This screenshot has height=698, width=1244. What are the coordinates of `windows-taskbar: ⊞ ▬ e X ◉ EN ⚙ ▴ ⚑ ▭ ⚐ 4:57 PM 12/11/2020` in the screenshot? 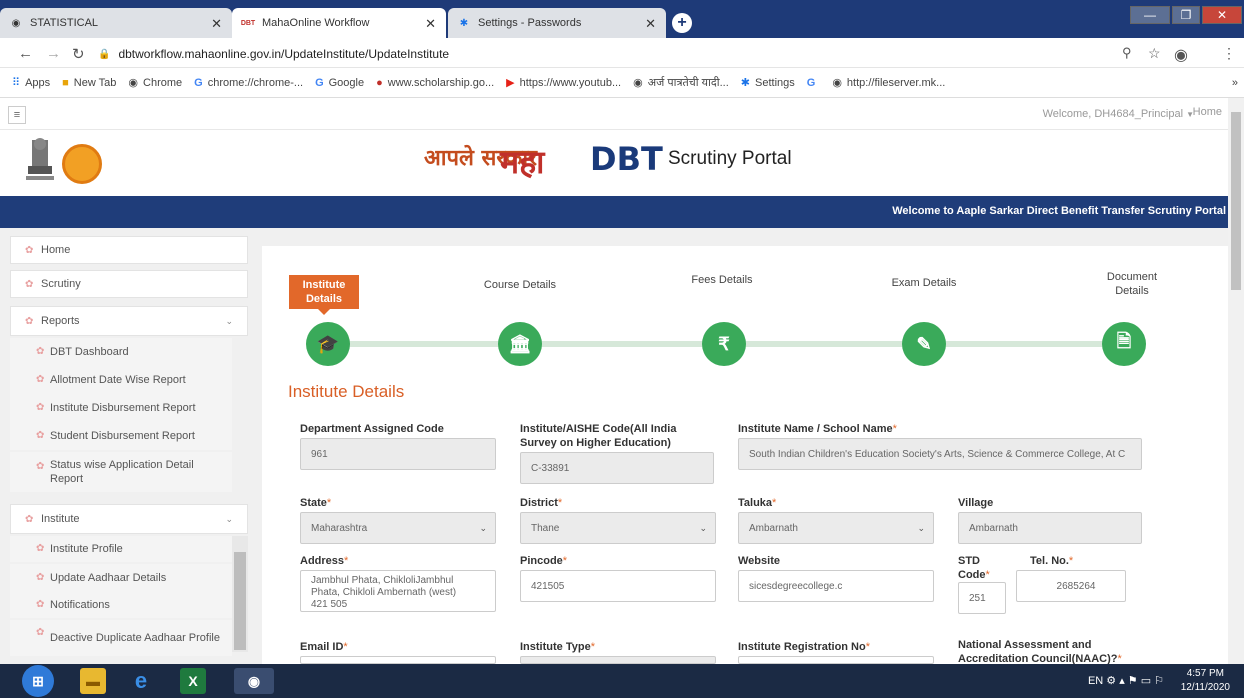 It's located at (622, 681).